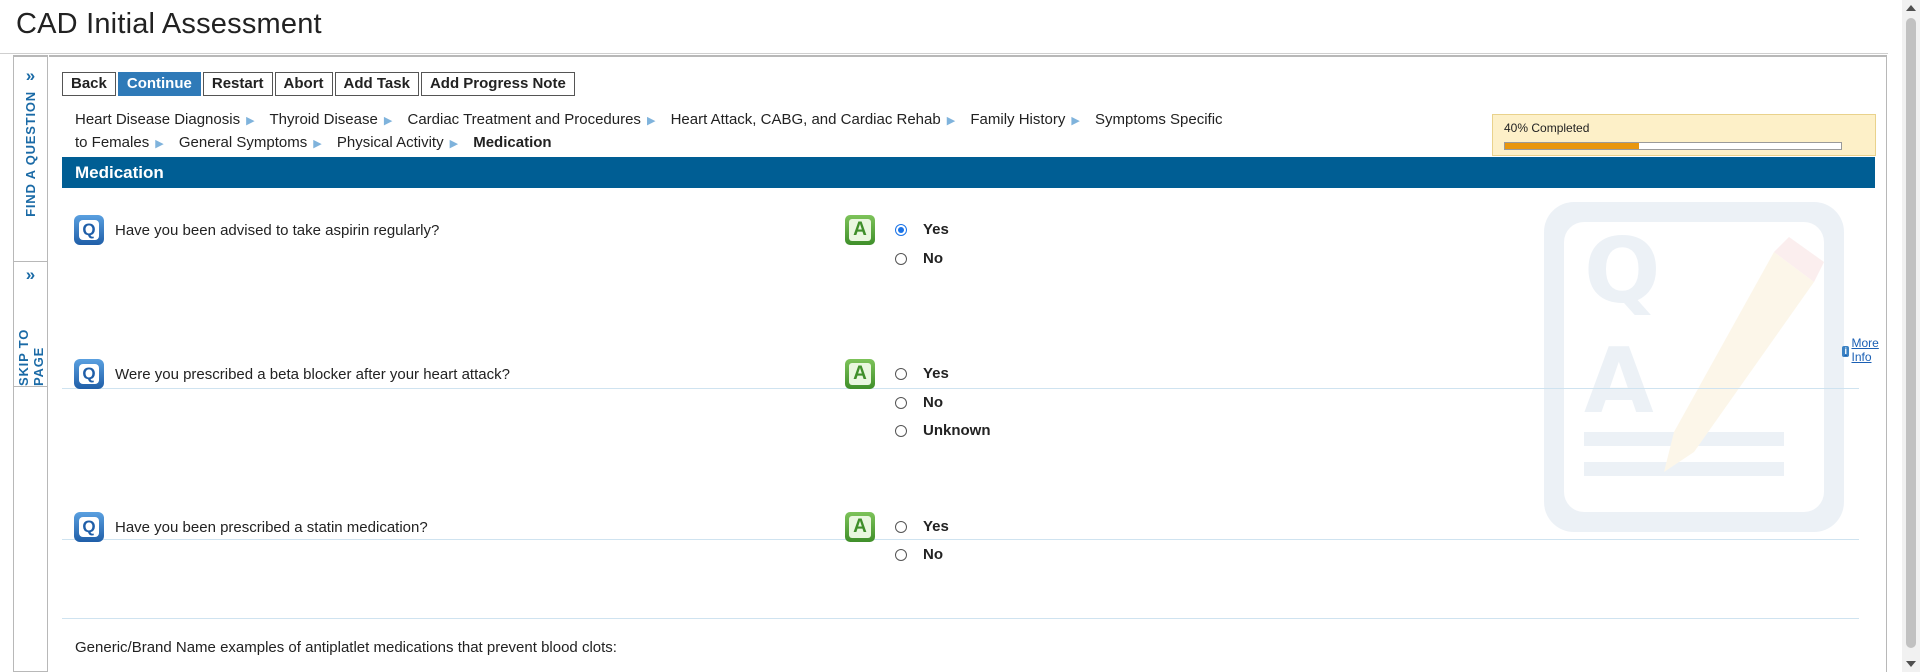 This screenshot has width=1920, height=672. What do you see at coordinates (1684, 135) in the screenshot?
I see `progress-panel: 40% Completed` at bounding box center [1684, 135].